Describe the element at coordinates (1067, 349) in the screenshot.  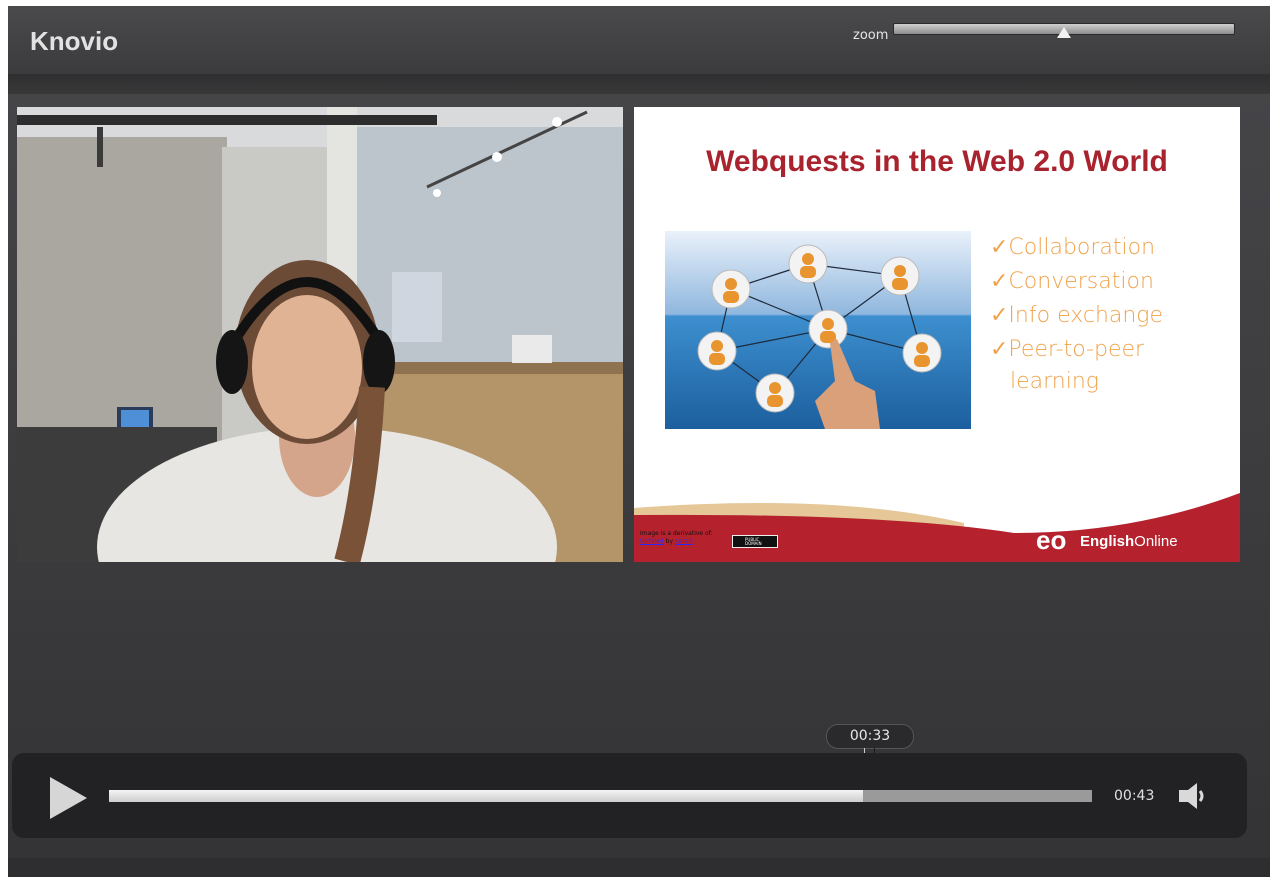
I see `slide-bullet: ✓Peer-to-peer` at that location.